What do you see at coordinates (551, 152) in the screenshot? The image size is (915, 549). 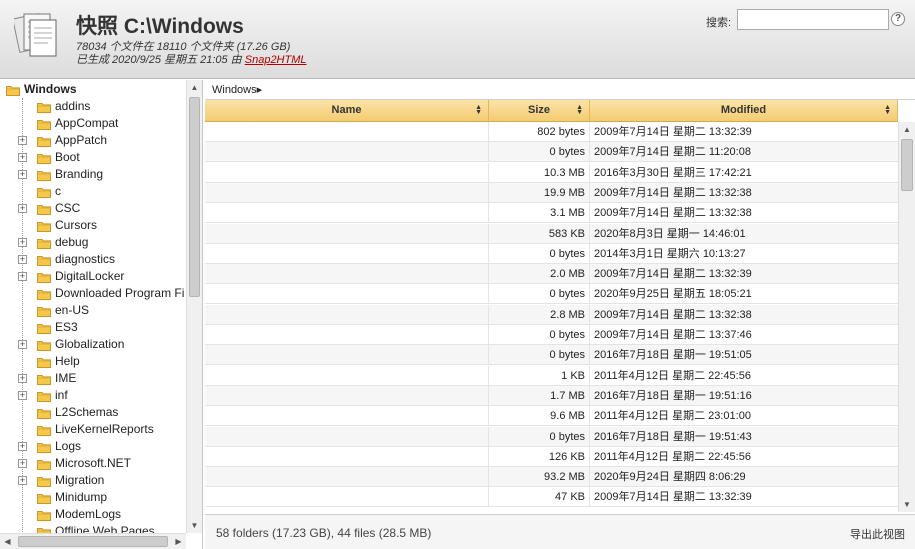 I see `table-row: AppCompat0 bytes2009年7月14日 星期二 11:20:08` at bounding box center [551, 152].